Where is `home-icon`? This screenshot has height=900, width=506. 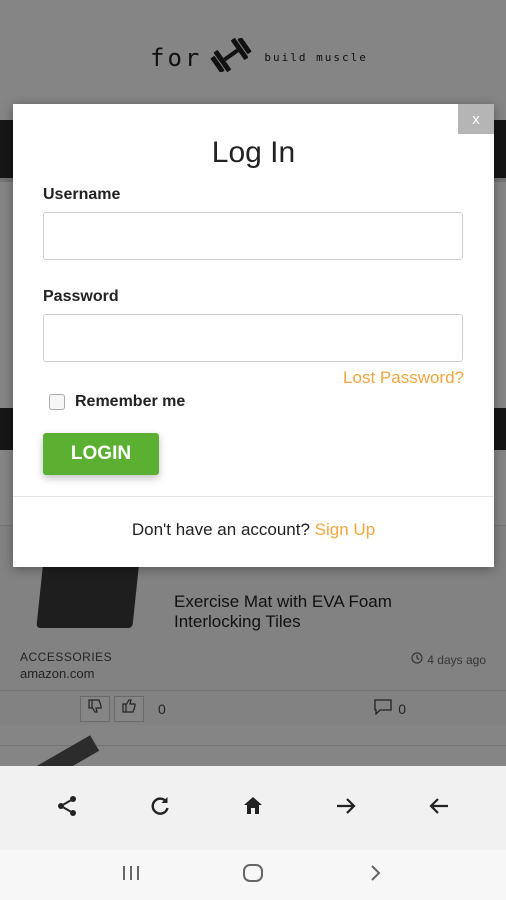
home-icon is located at coordinates (253, 808).